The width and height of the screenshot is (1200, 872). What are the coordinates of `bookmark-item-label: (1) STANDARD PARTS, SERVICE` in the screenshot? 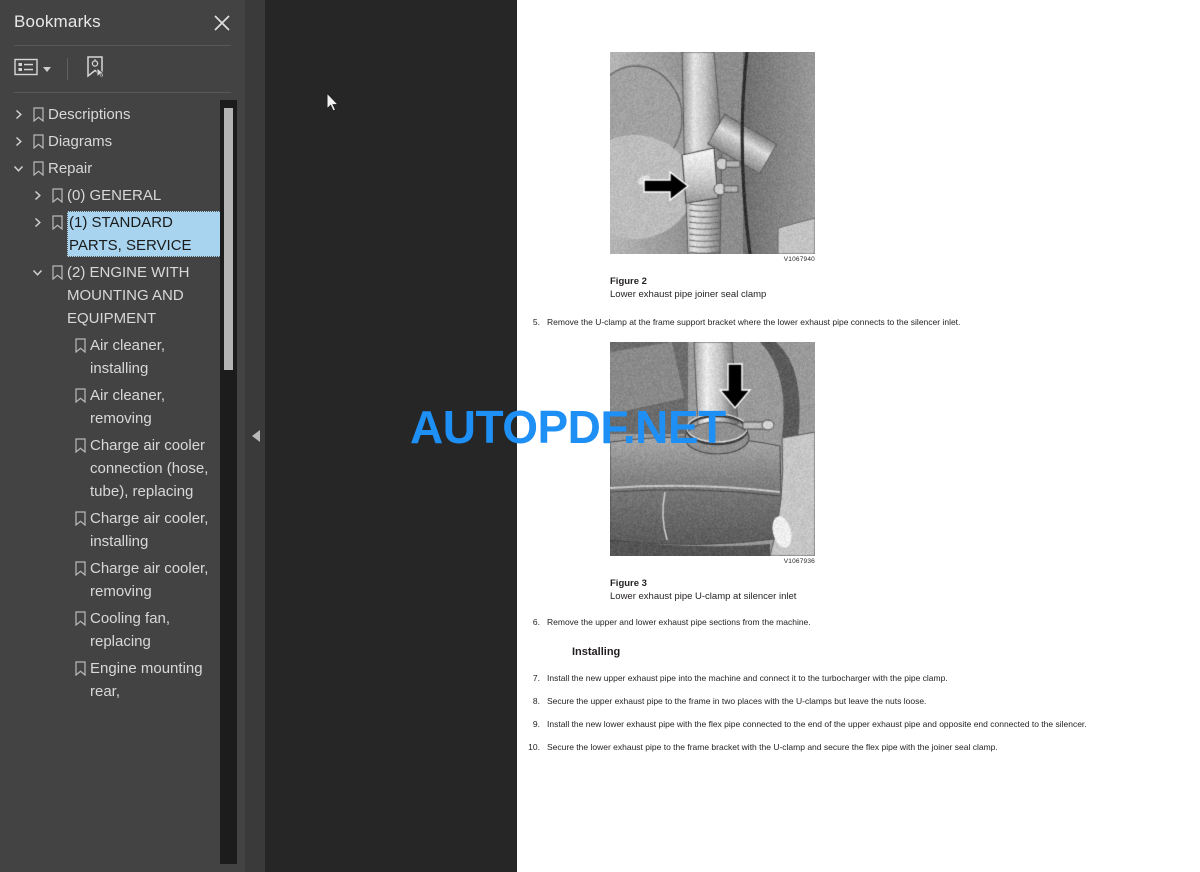 It's located at (147, 234).